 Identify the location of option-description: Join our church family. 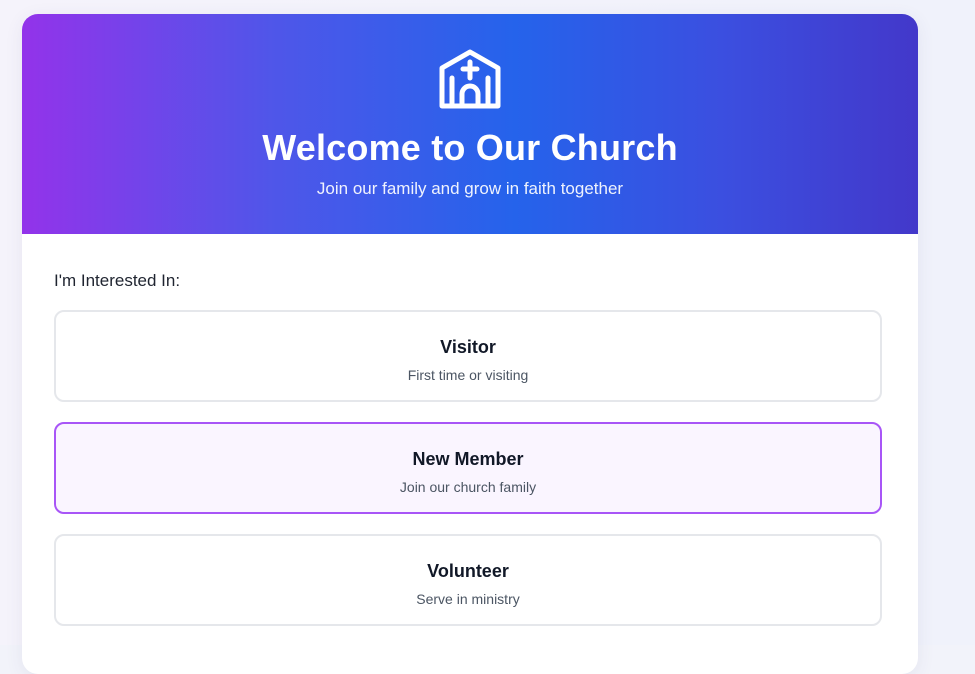
(468, 487).